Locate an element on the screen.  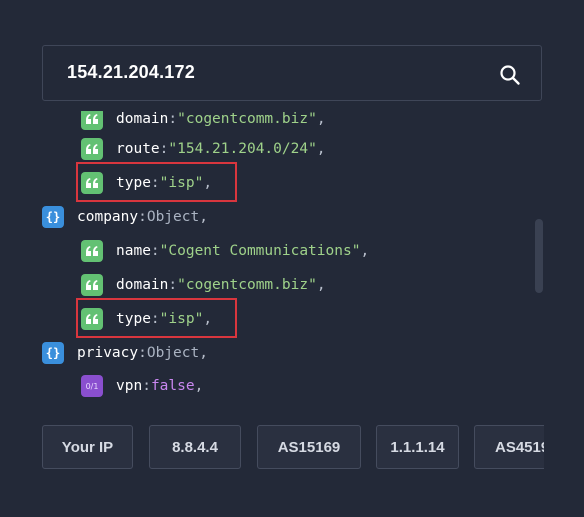
json-row: name: "Cogent Communications", is located at coordinates (225, 251).